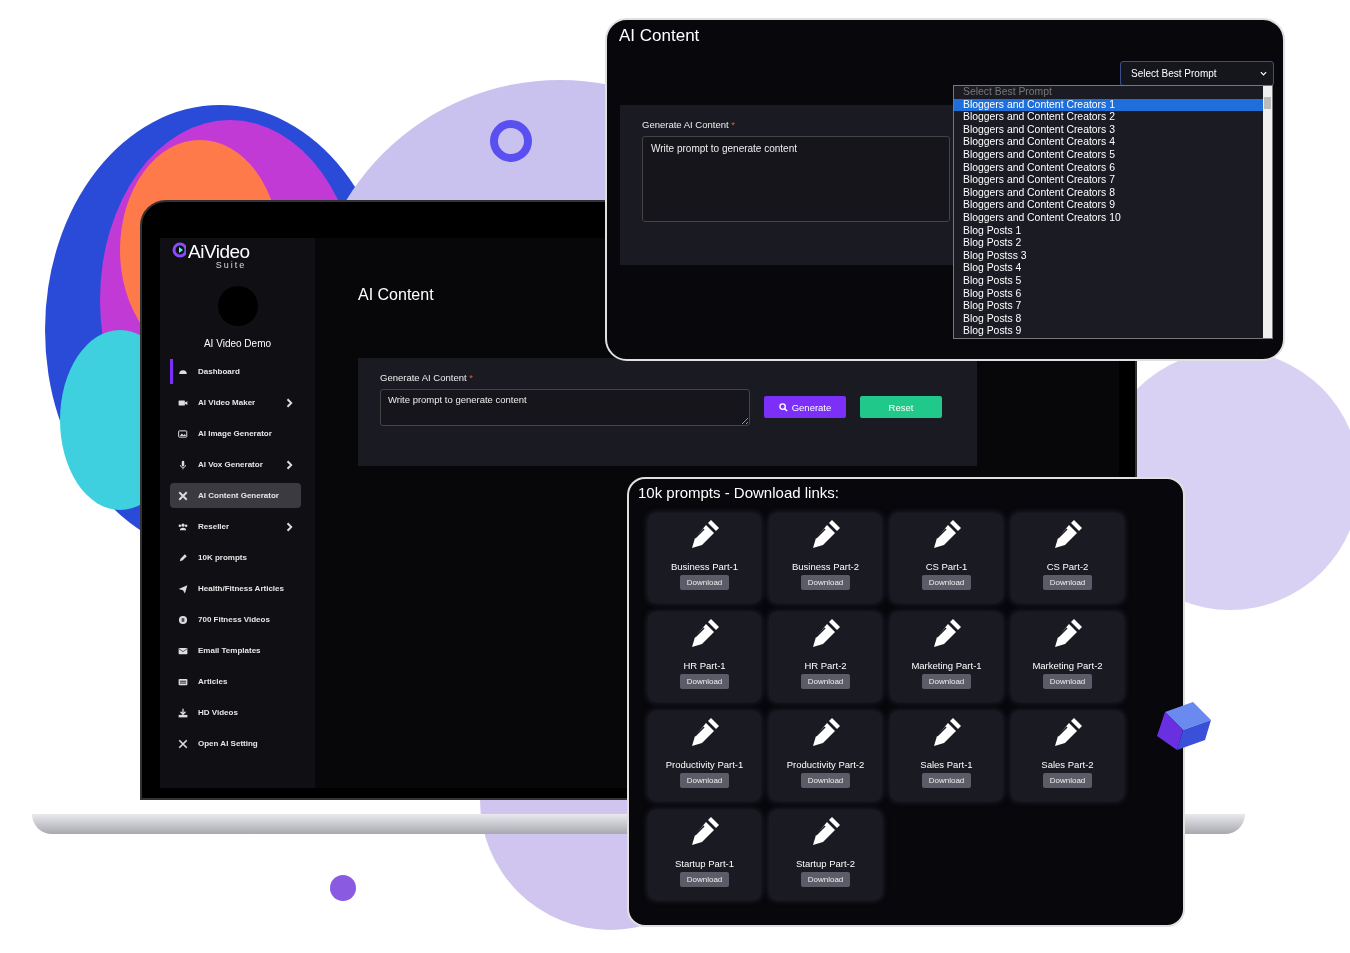 The height and width of the screenshot is (953, 1350). What do you see at coordinates (1108, 117) in the screenshot?
I see `dropdown-option: Bloggers and Content Creators 2` at bounding box center [1108, 117].